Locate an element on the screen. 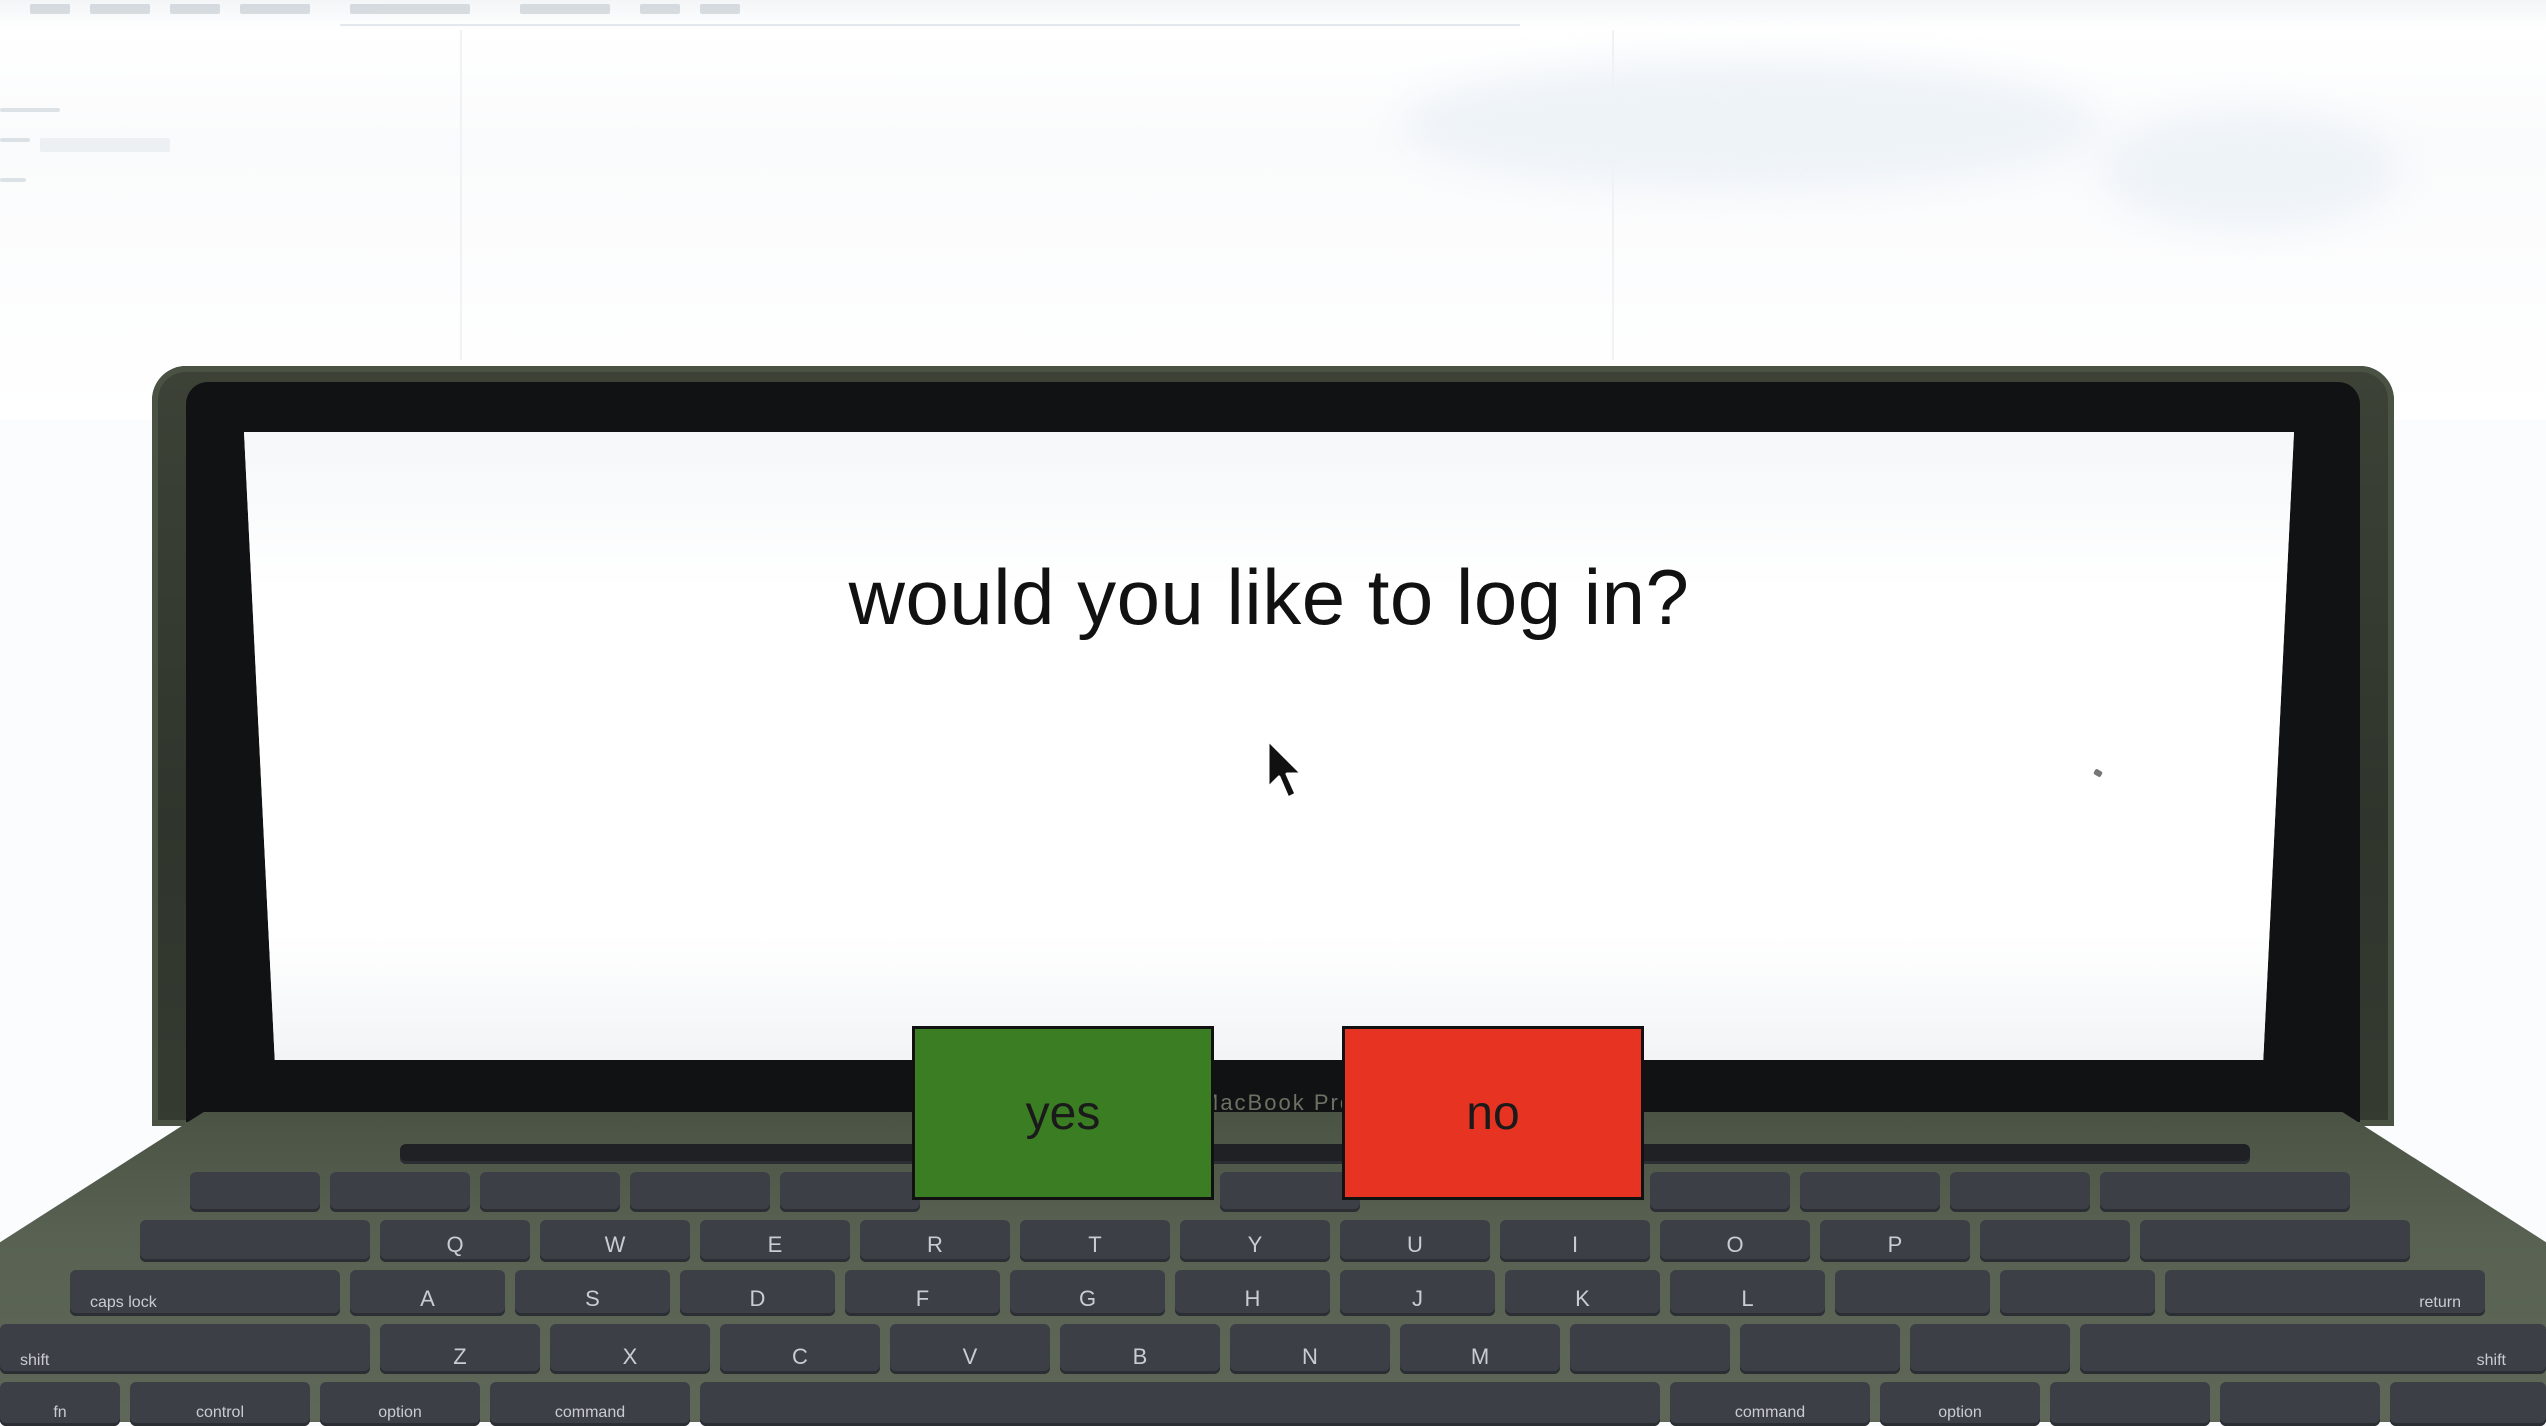  key: K is located at coordinates (1582, 1293).